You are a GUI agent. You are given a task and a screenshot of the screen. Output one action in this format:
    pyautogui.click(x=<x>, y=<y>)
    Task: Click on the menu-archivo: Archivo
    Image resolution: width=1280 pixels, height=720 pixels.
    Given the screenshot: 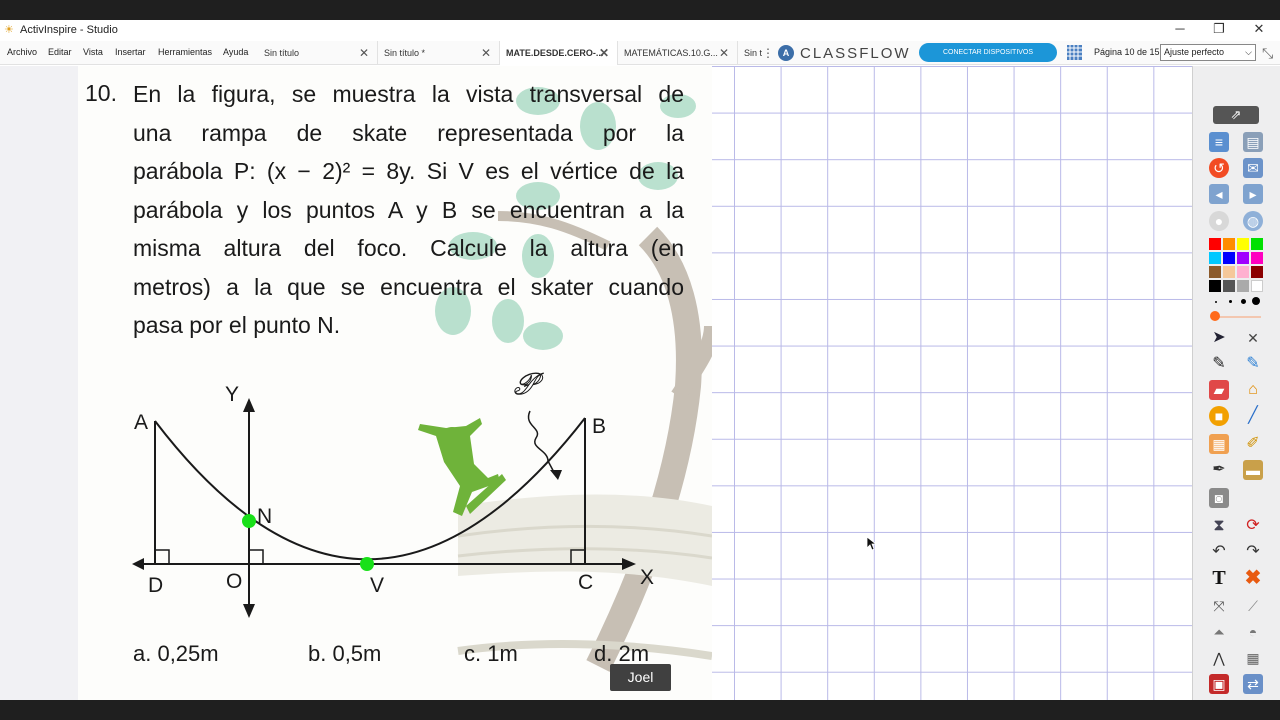 What is the action you would take?
    pyautogui.click(x=22, y=52)
    